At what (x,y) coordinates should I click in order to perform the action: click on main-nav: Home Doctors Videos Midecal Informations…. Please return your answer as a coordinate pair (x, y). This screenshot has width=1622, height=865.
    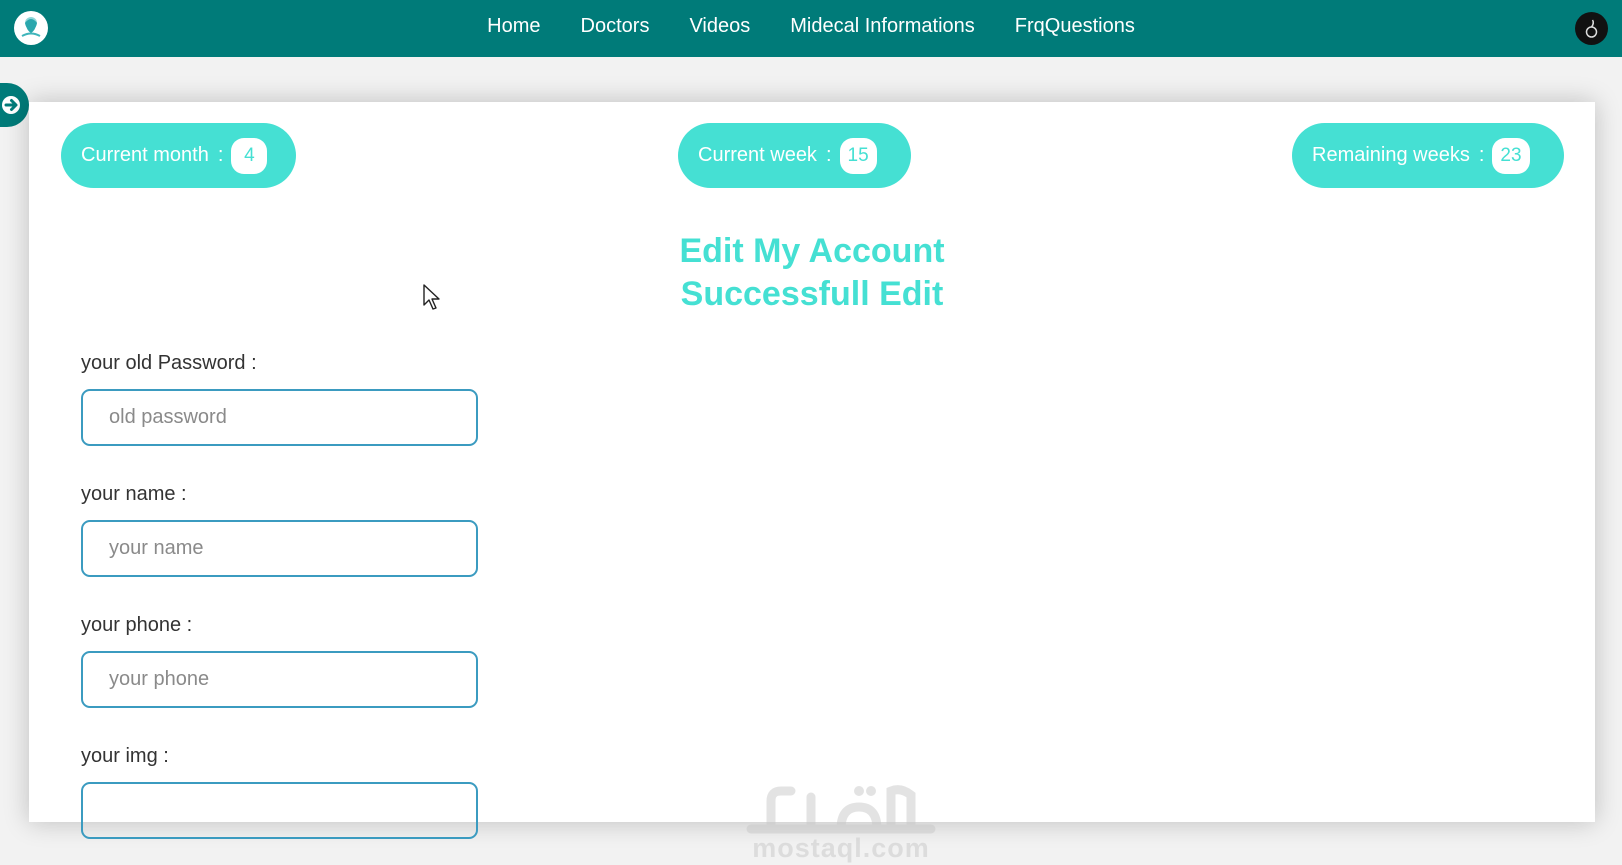
    Looking at the image, I should click on (811, 28).